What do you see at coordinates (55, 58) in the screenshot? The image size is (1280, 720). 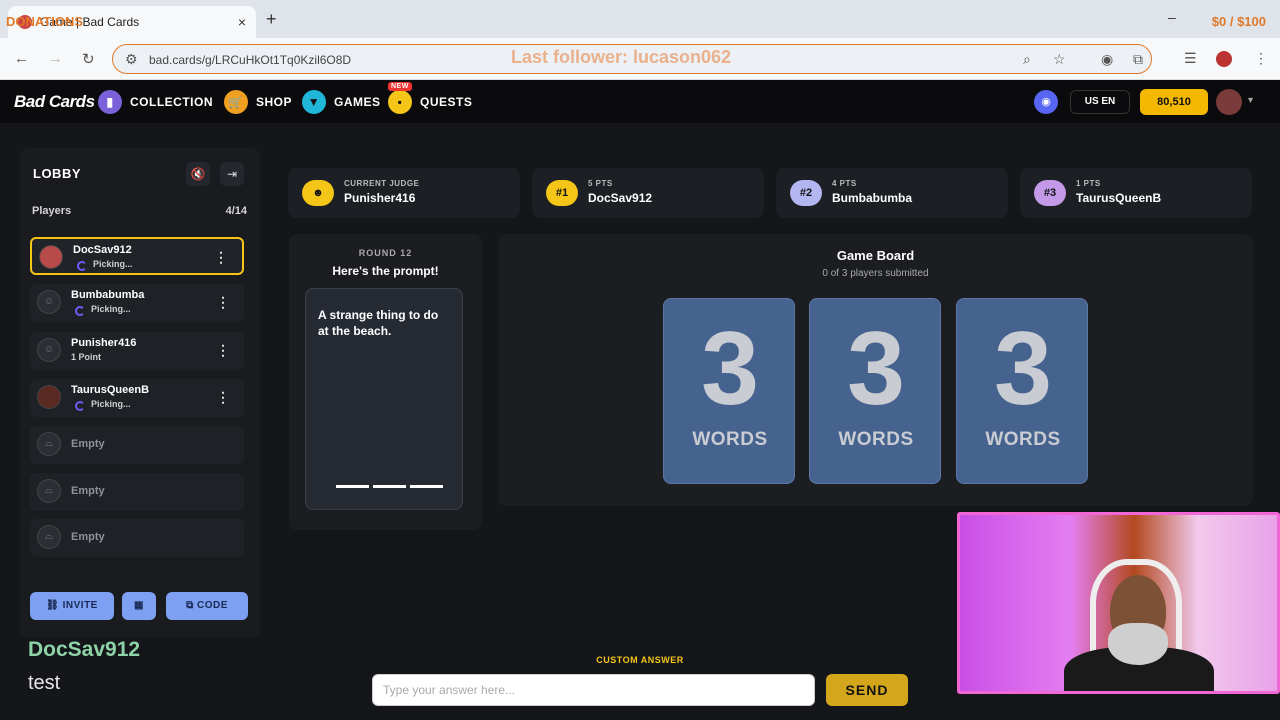 I see `forward-arrow-icon: →` at bounding box center [55, 58].